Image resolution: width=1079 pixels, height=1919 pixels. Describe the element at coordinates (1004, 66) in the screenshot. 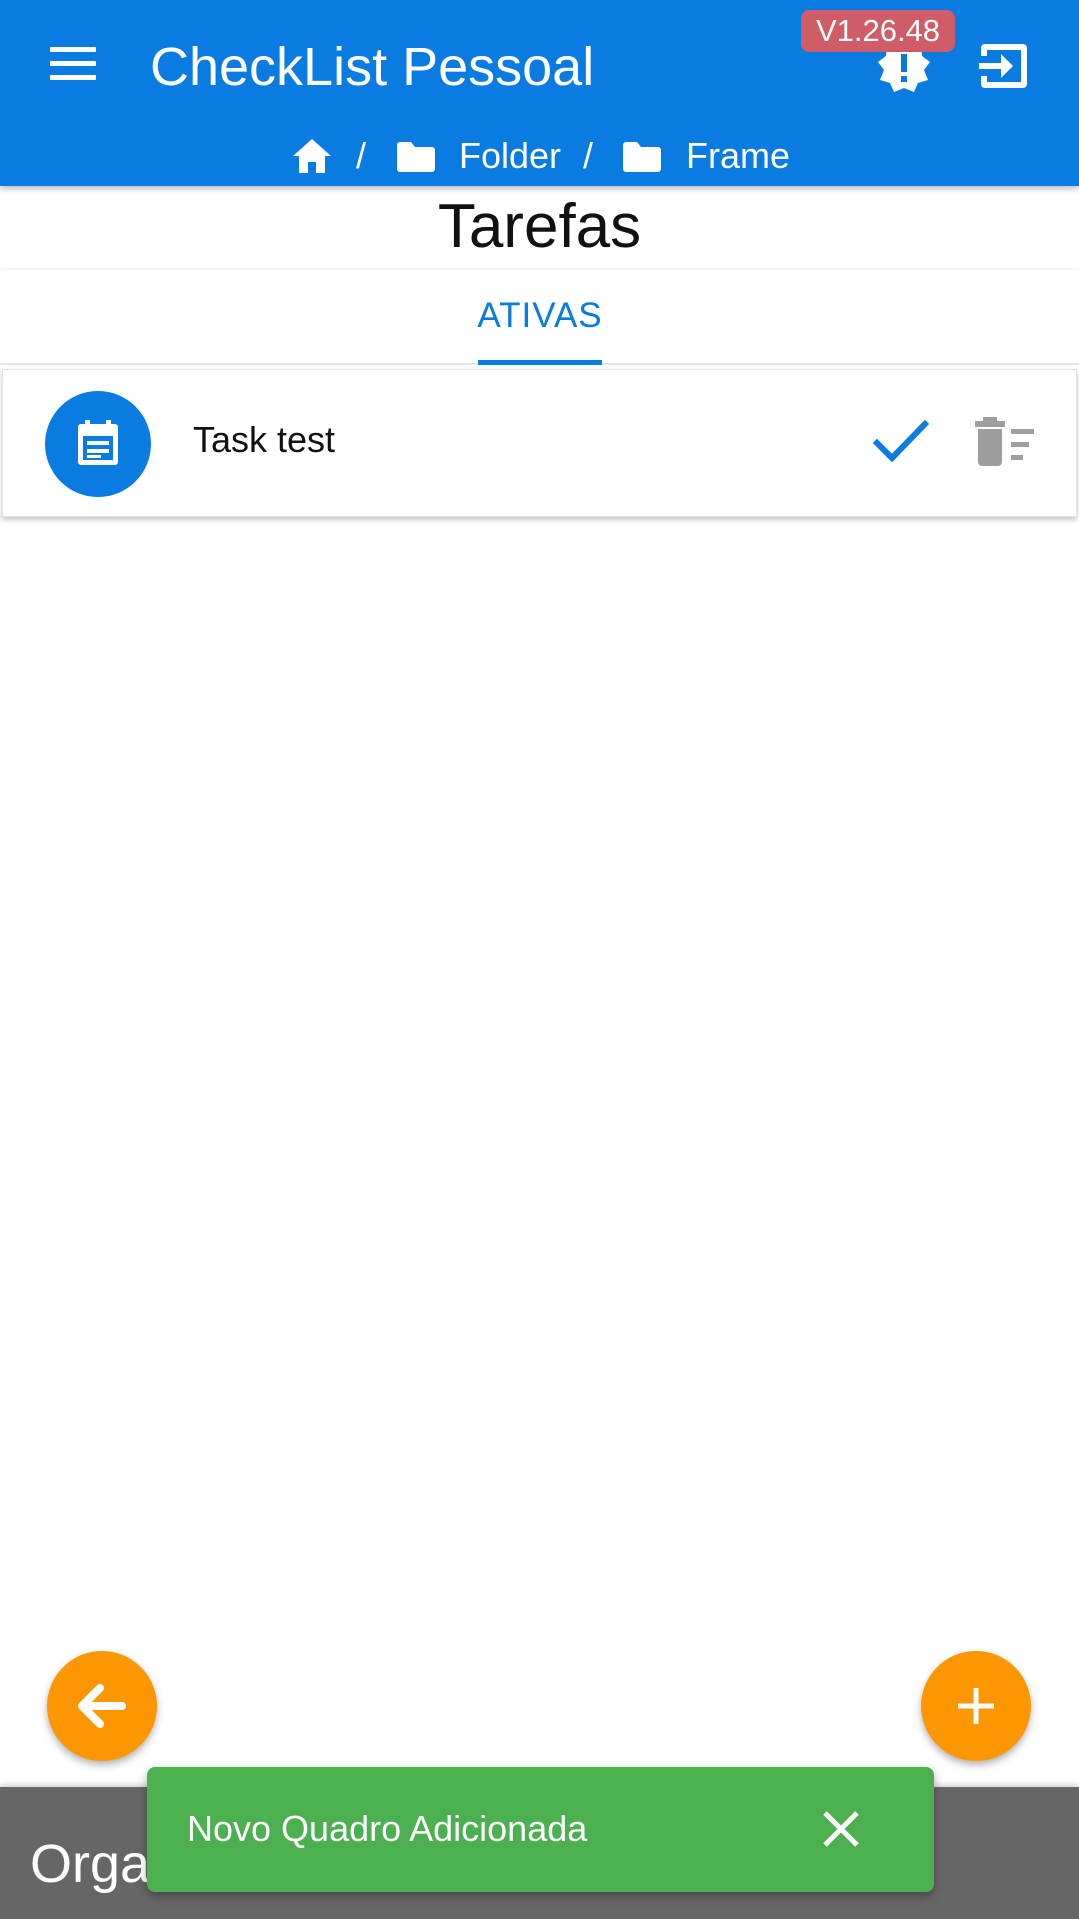

I see `logout-icon` at that location.